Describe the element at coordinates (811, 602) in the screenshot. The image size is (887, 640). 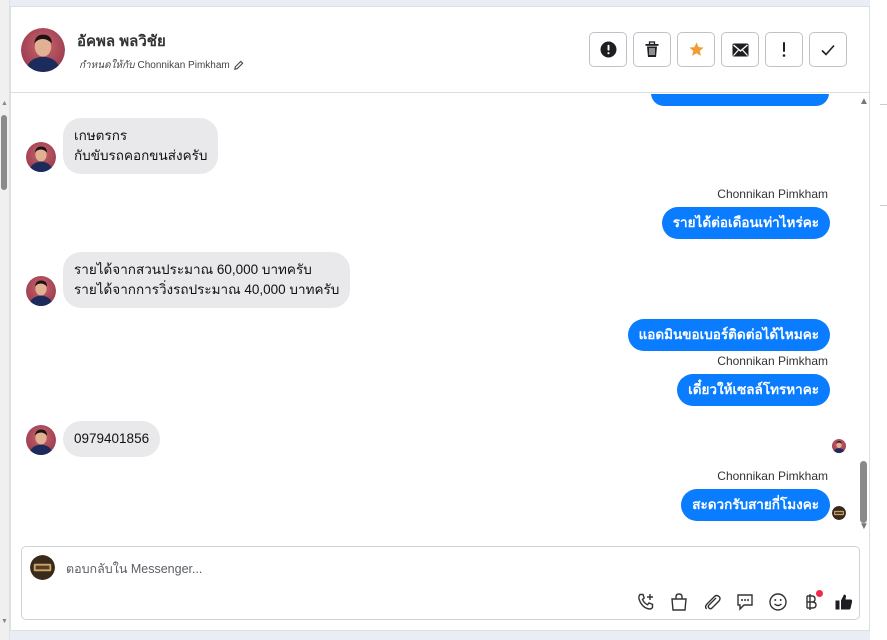
I see `payment-button` at that location.